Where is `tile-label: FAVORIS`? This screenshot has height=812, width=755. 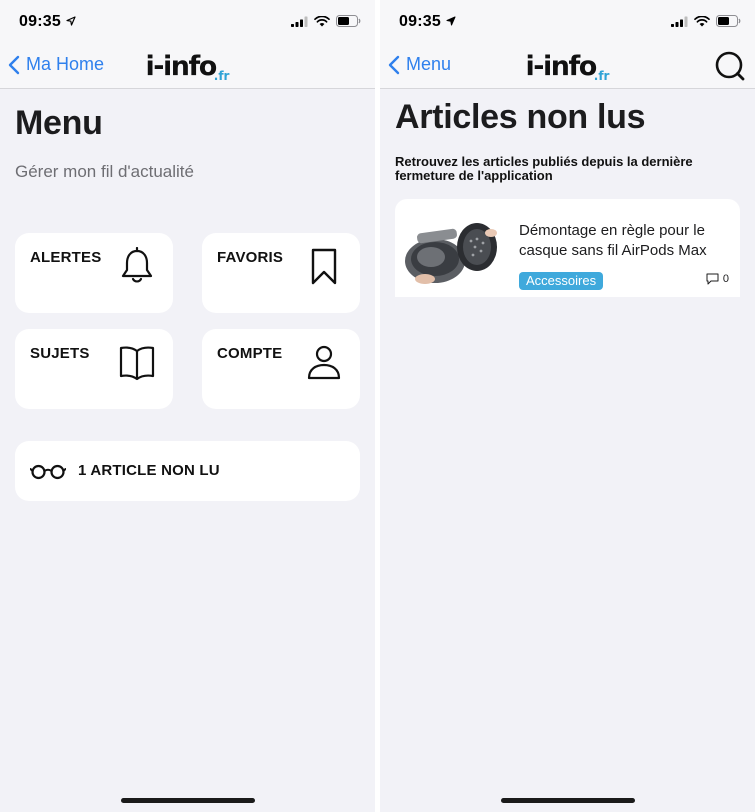
tile-label: FAVORIS is located at coordinates (250, 257).